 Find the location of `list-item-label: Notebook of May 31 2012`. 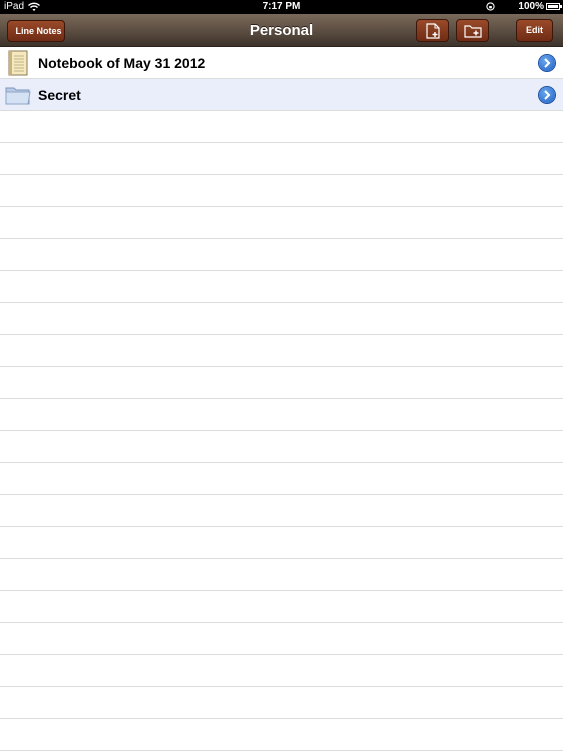

list-item-label: Notebook of May 31 2012 is located at coordinates (122, 63).